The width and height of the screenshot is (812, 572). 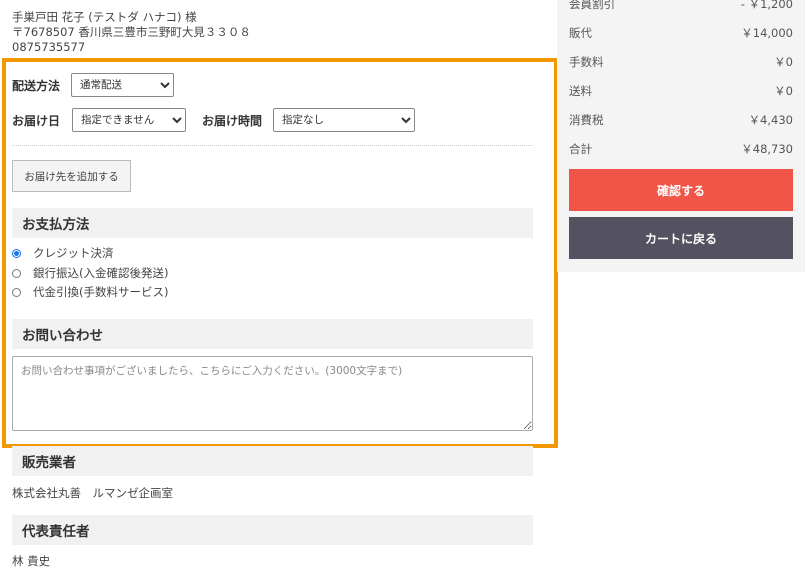 I want to click on add-destination-button: お届け先を追加する, so click(x=71, y=176).